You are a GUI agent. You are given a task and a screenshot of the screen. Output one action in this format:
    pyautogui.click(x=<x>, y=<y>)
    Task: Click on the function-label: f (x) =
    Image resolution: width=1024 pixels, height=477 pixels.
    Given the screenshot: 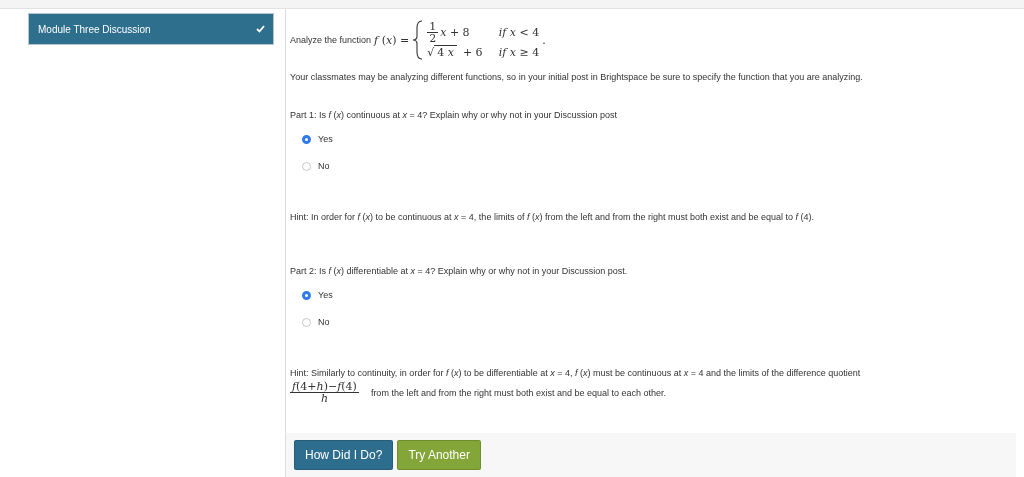 What is the action you would take?
    pyautogui.click(x=392, y=40)
    